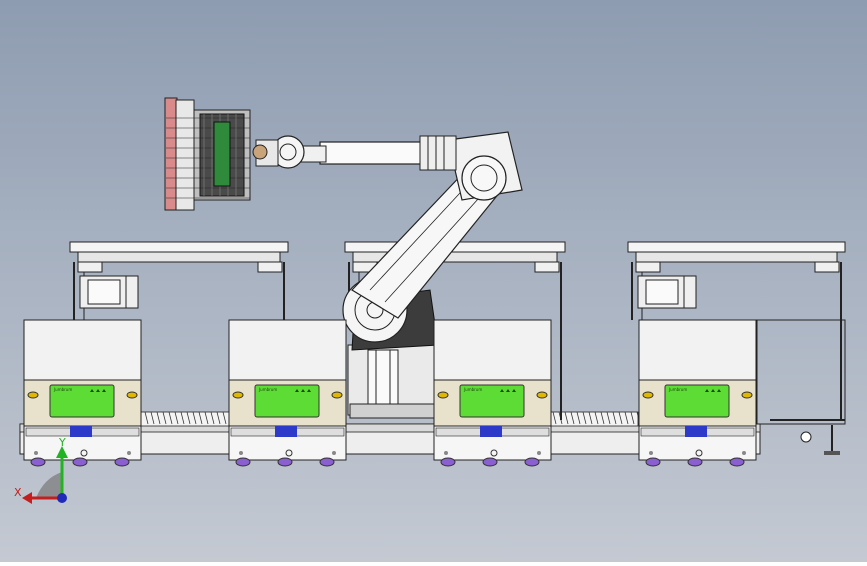 The image size is (867, 566). Describe the element at coordinates (207, 154) in the screenshot. I see `gripper-tool` at that location.